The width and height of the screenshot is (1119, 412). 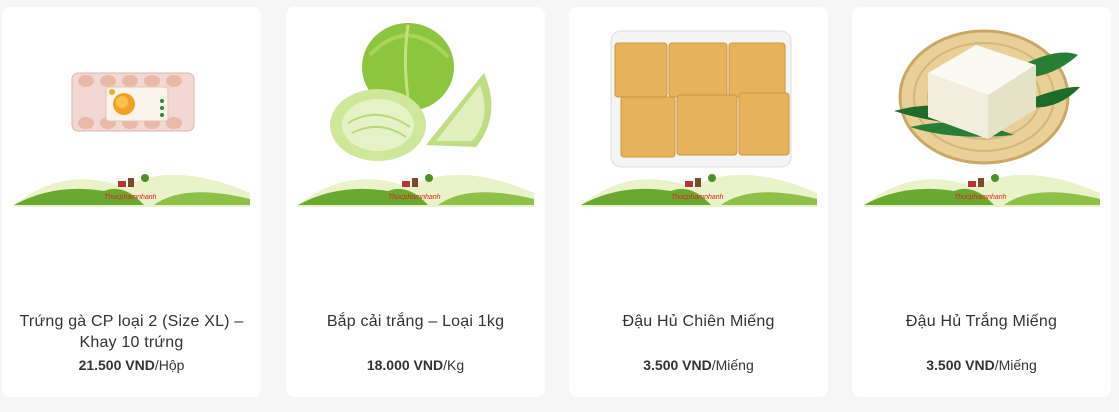 I want to click on product-name: Bắp cải trắng – Loại 1kg, so click(x=415, y=321).